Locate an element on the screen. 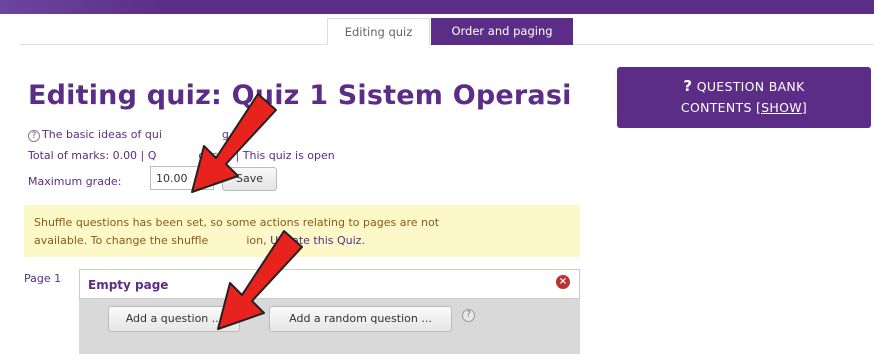  notice-text-1: Shuffle questions has been set, s is located at coordinates (125, 222).